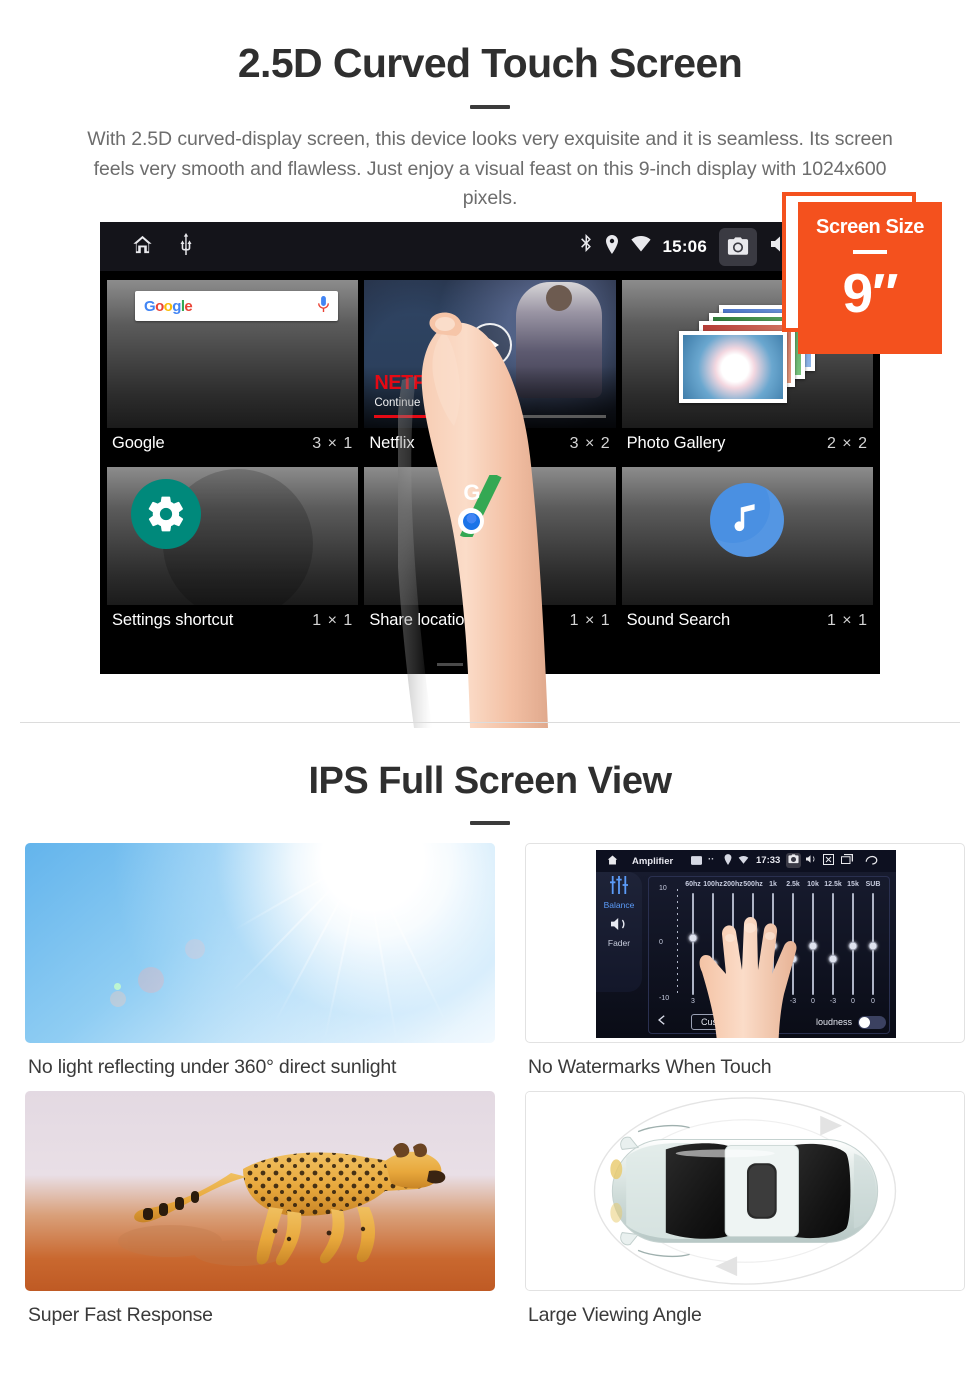  What do you see at coordinates (847, 443) in the screenshot?
I see `widget-size: 2 × 2` at bounding box center [847, 443].